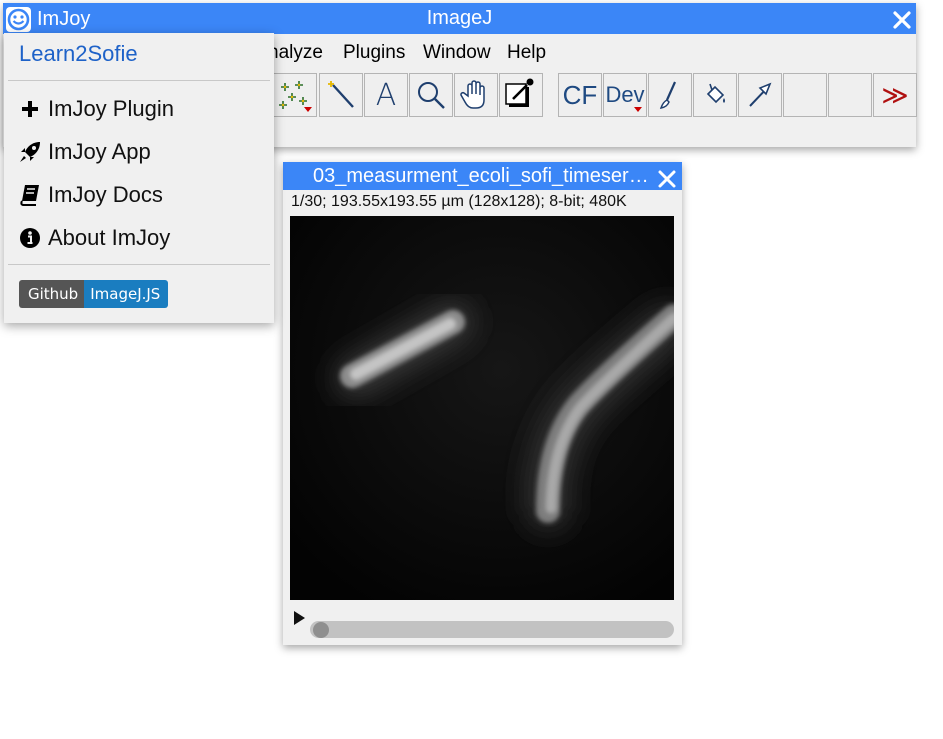 The height and width of the screenshot is (739, 943). I want to click on github-badge: Github ImageJ.JS, so click(94, 294).